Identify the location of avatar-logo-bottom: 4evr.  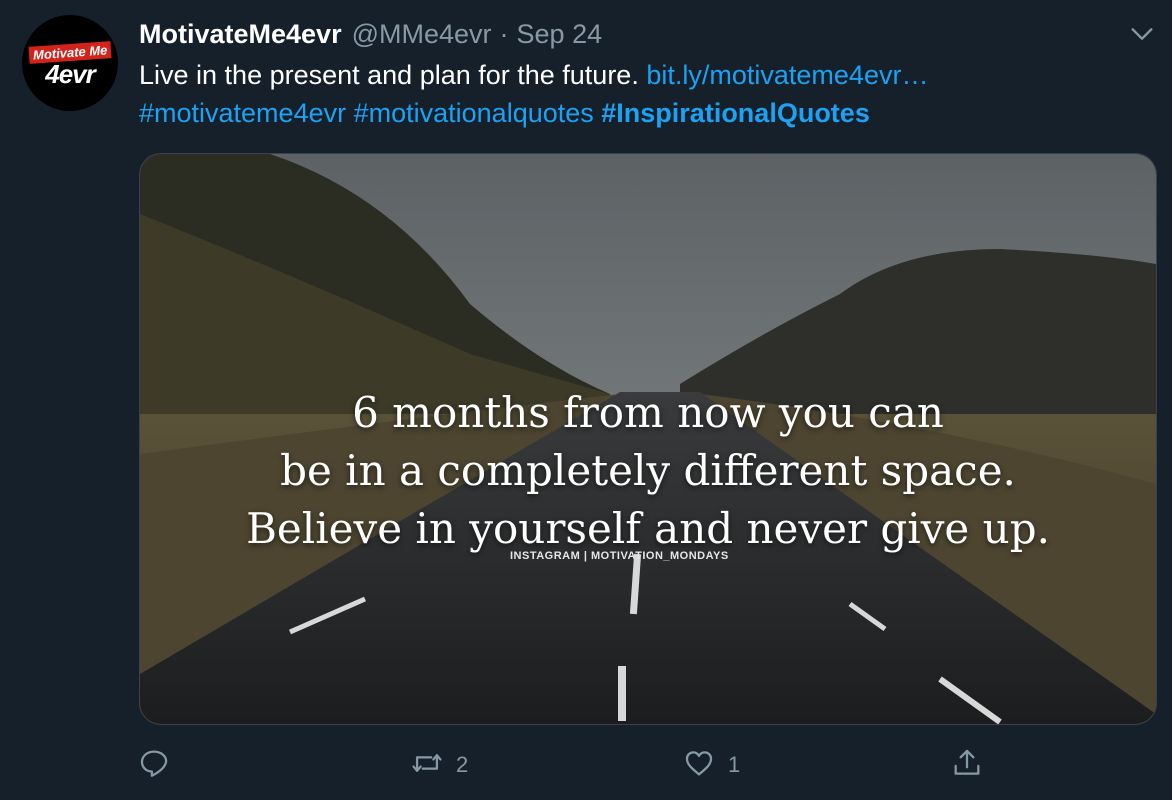
(70, 74).